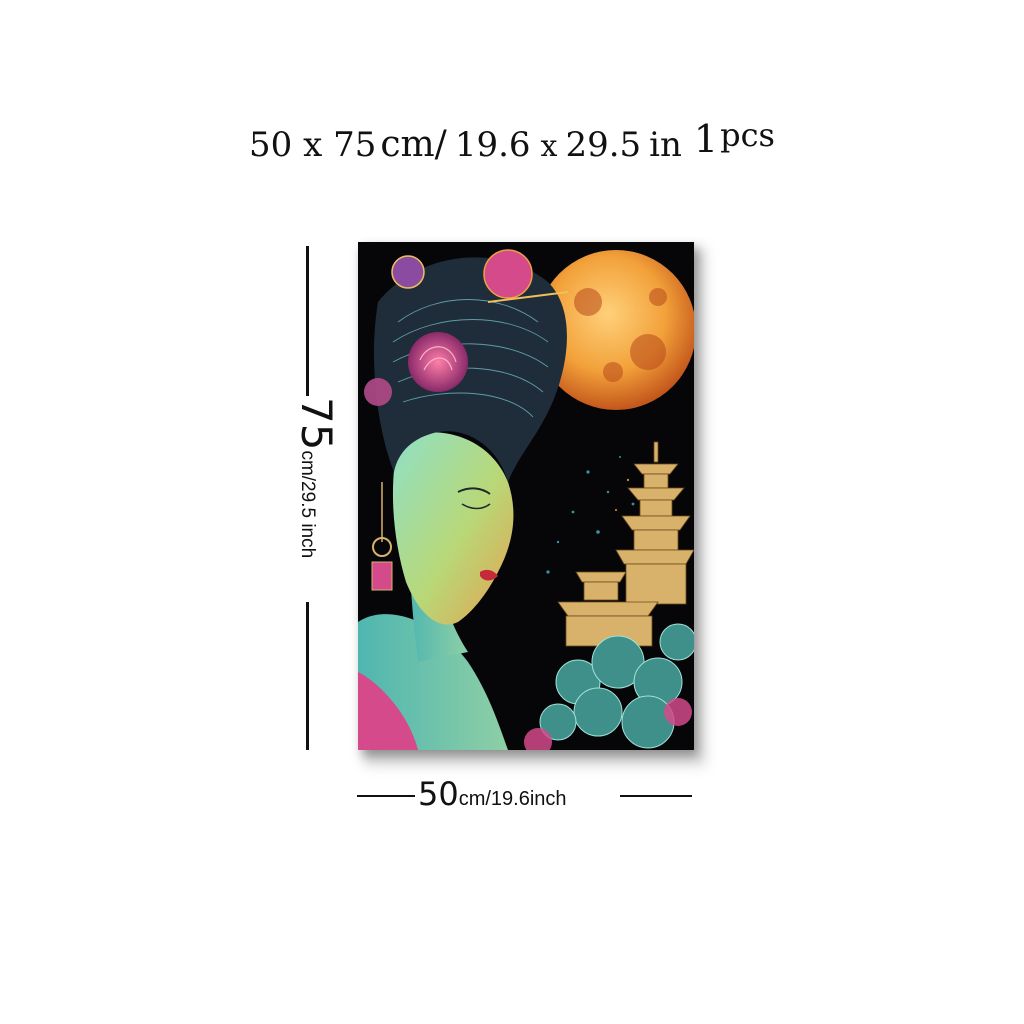  Describe the element at coordinates (307, 504) in the screenshot. I see `height-unit: cm/29.5 inch` at that location.